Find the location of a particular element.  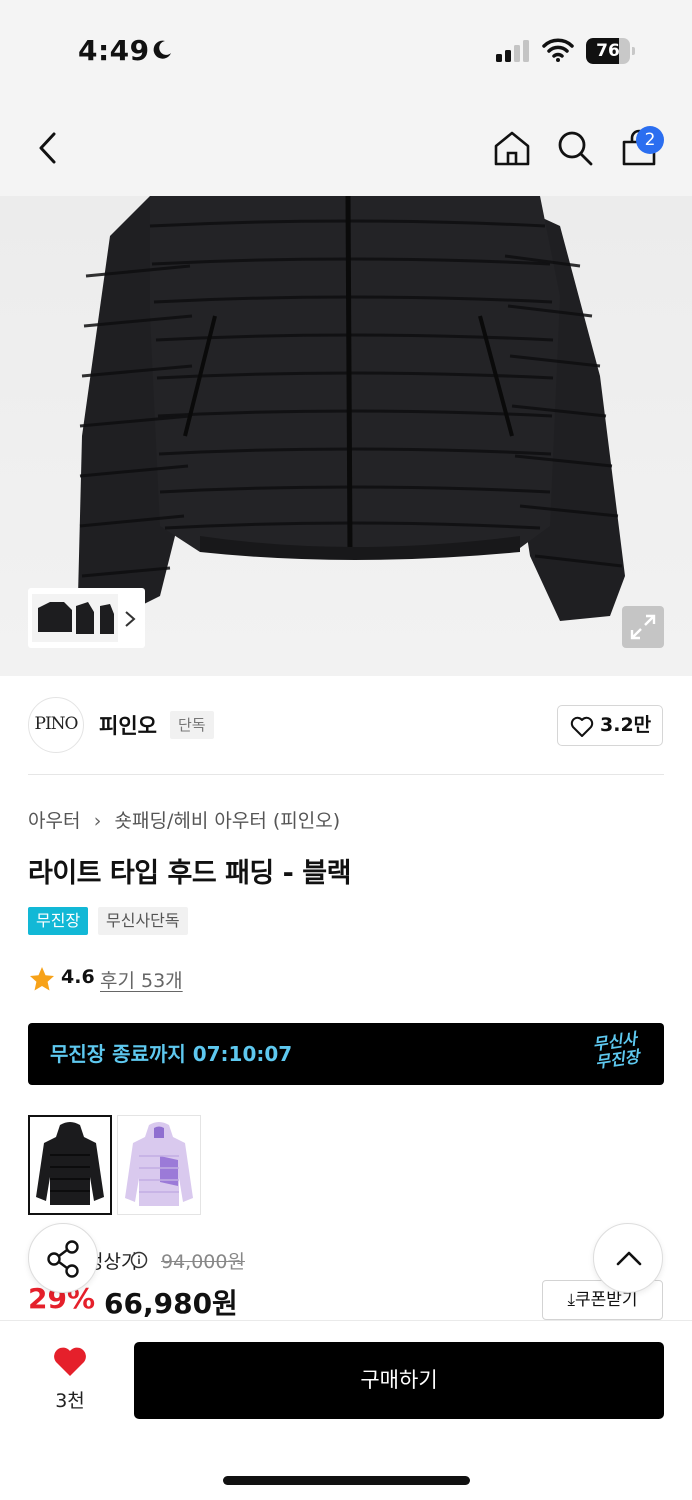

home-indicator is located at coordinates (346, 1480).